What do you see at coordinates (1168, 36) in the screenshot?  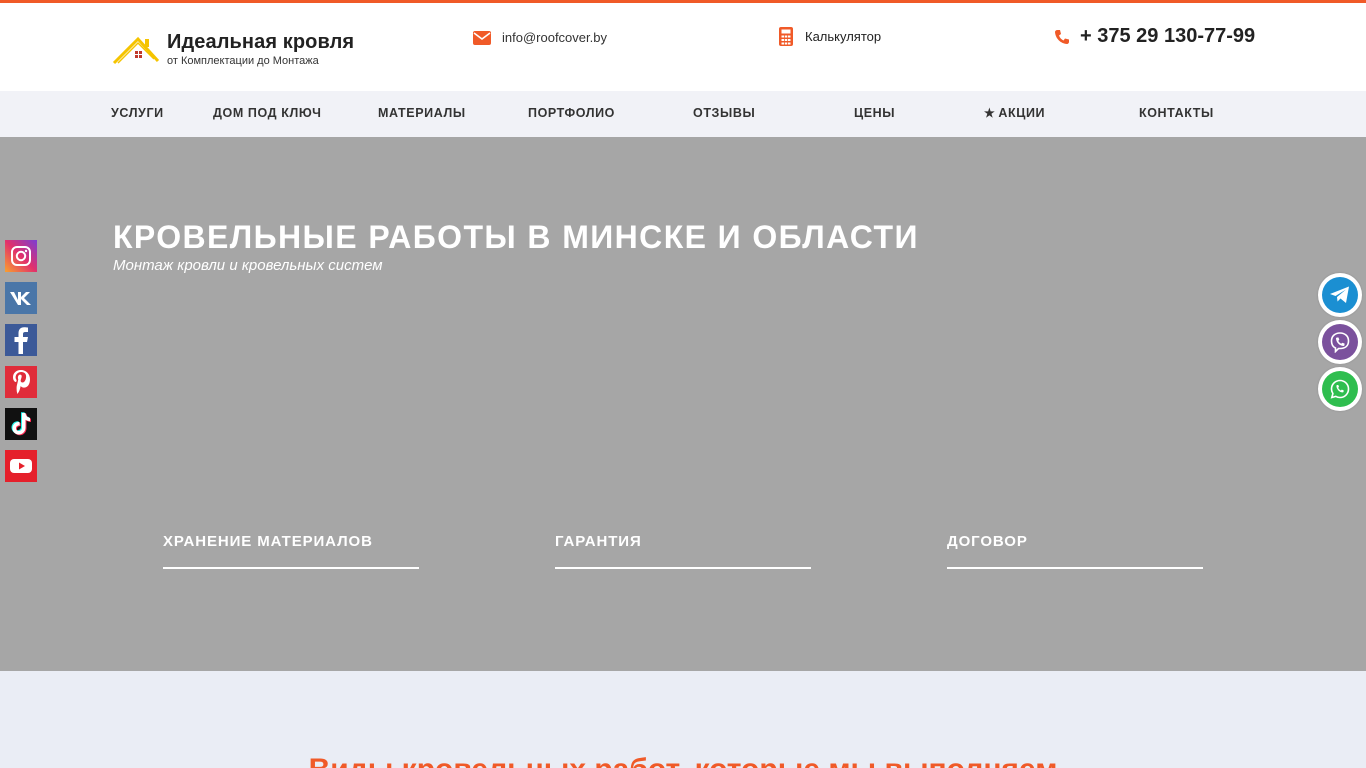 I see `phone-number: + 375 29 130-77-99` at bounding box center [1168, 36].